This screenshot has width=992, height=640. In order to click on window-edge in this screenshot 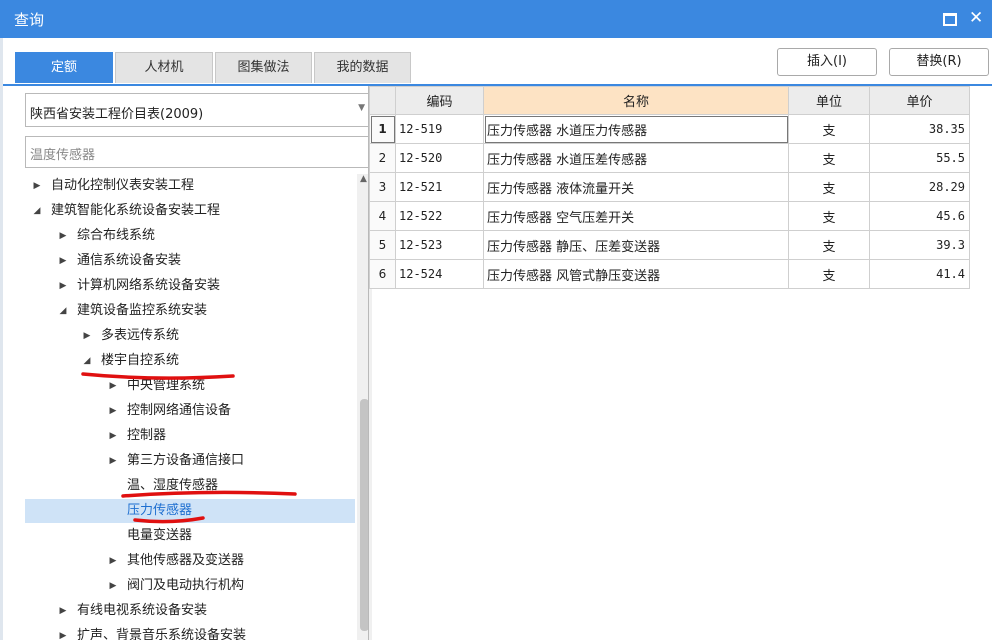, I will do `click(1, 339)`.